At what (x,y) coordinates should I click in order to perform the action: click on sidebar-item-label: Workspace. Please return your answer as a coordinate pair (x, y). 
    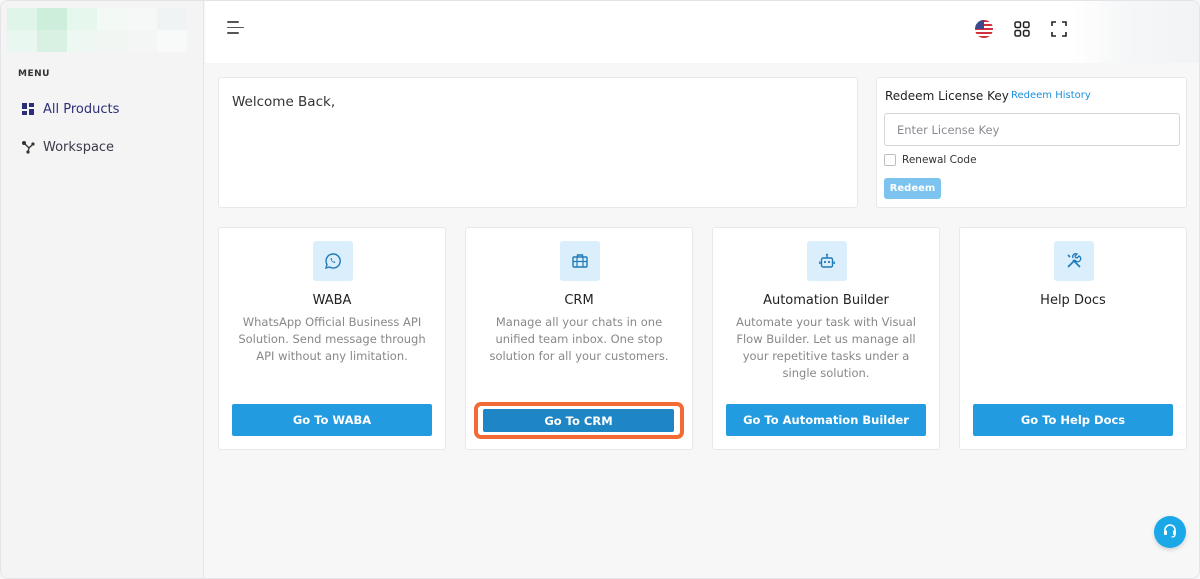
    Looking at the image, I should click on (79, 147).